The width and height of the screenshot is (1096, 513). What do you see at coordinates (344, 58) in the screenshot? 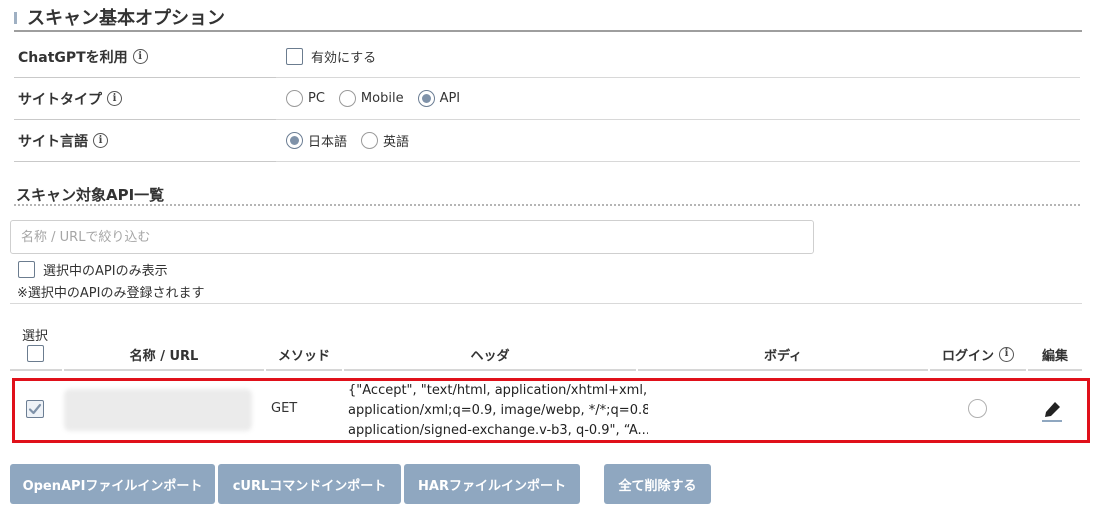
I see `chatgpt-enable-label: 有効にする` at bounding box center [344, 58].